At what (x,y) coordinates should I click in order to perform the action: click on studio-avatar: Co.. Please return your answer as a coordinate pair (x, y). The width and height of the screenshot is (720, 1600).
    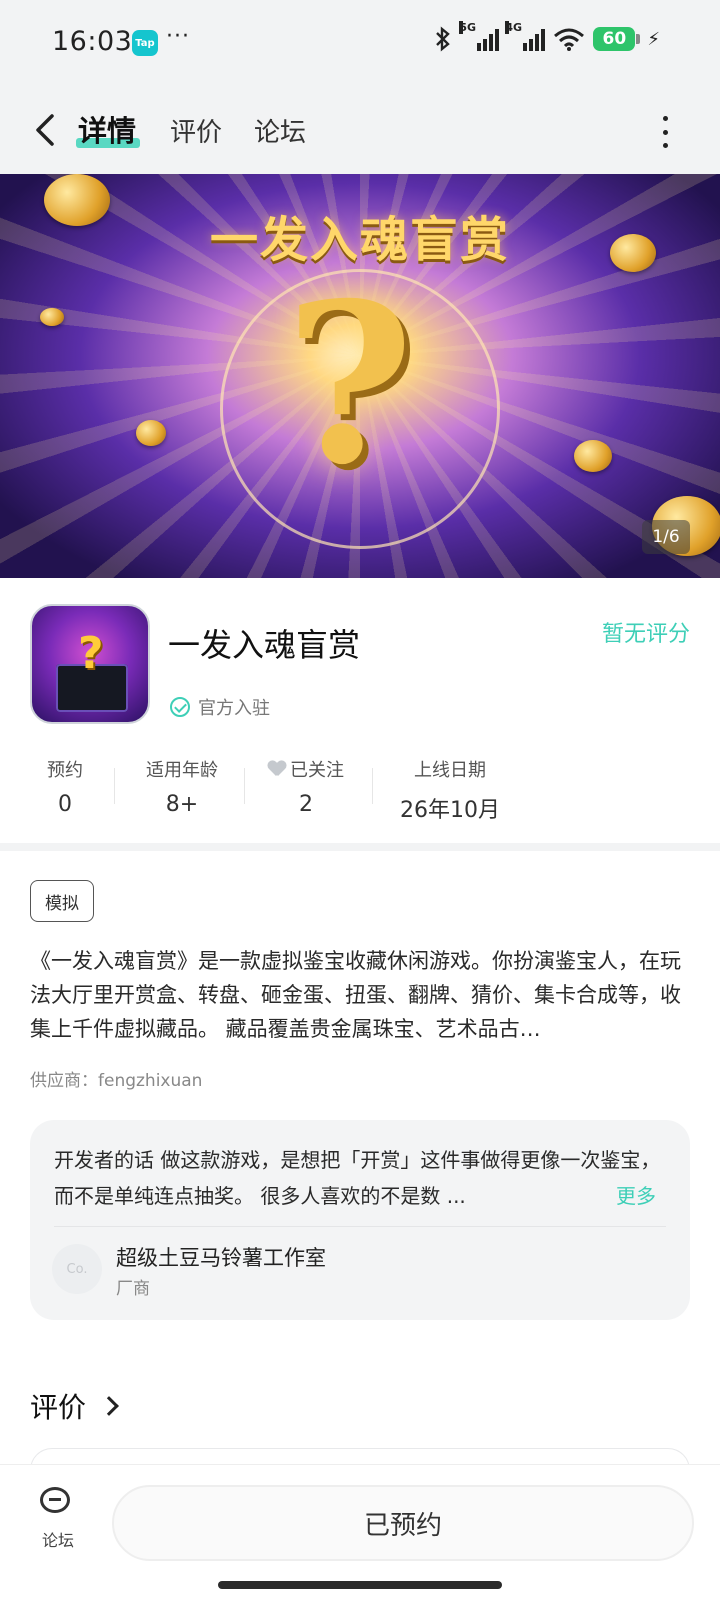
    Looking at the image, I should click on (77, 1269).